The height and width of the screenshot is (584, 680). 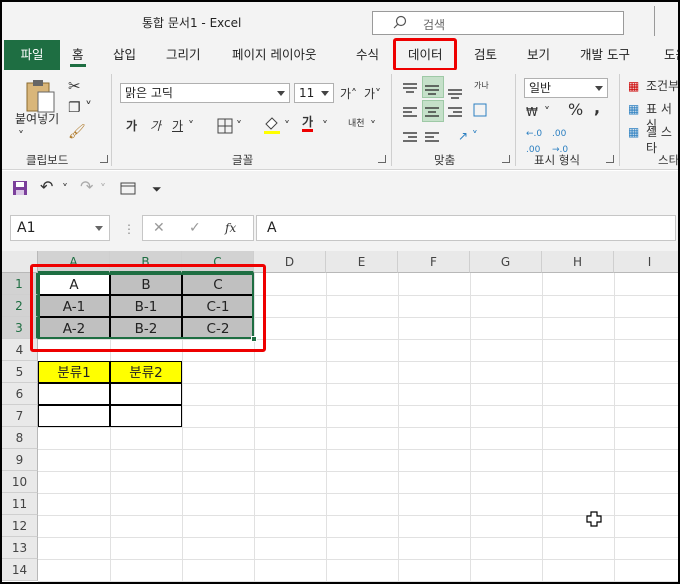 What do you see at coordinates (367, 55) in the screenshot?
I see `tab-formulas: 수식` at bounding box center [367, 55].